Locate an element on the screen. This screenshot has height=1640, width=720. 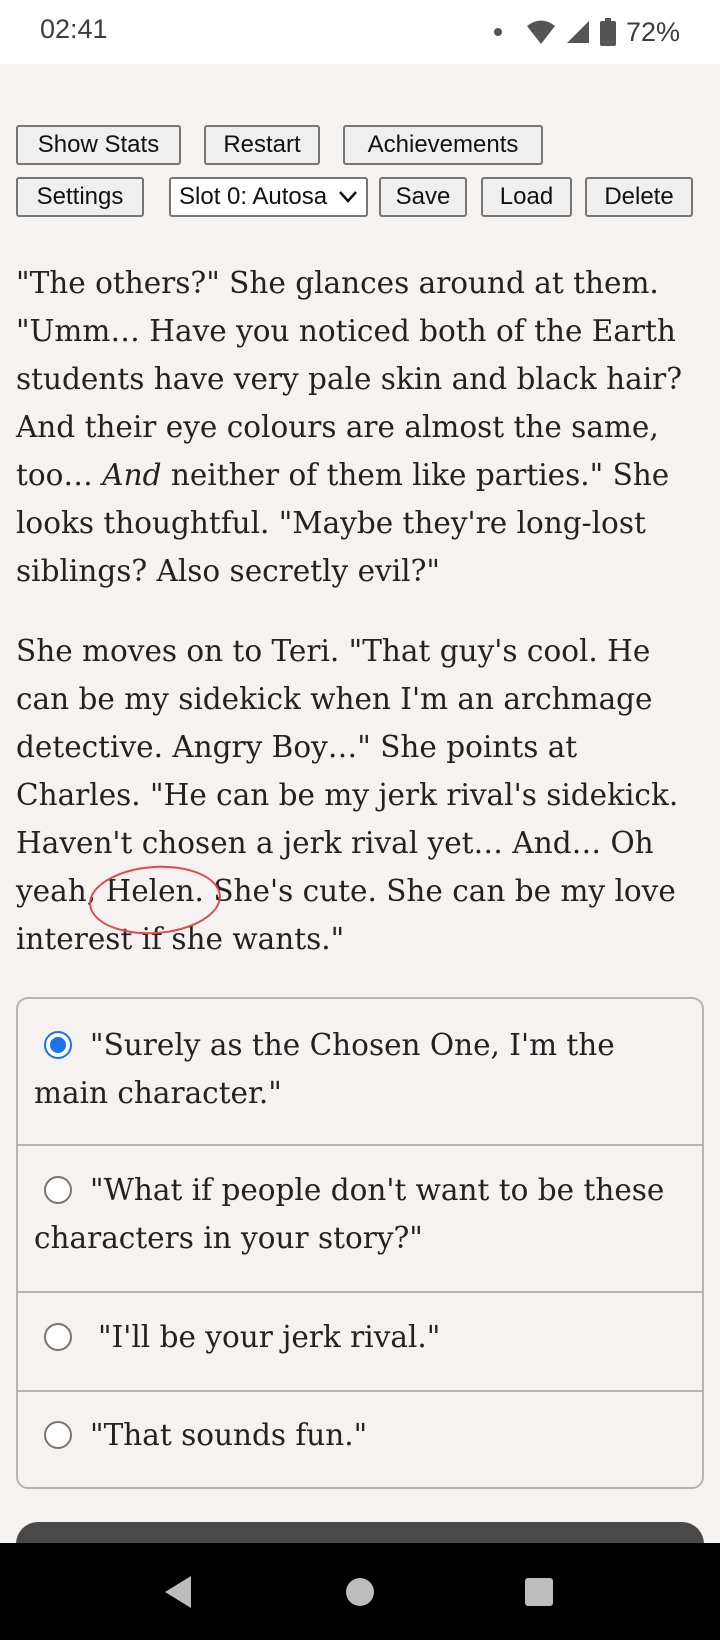
back-icon is located at coordinates (178, 1592).